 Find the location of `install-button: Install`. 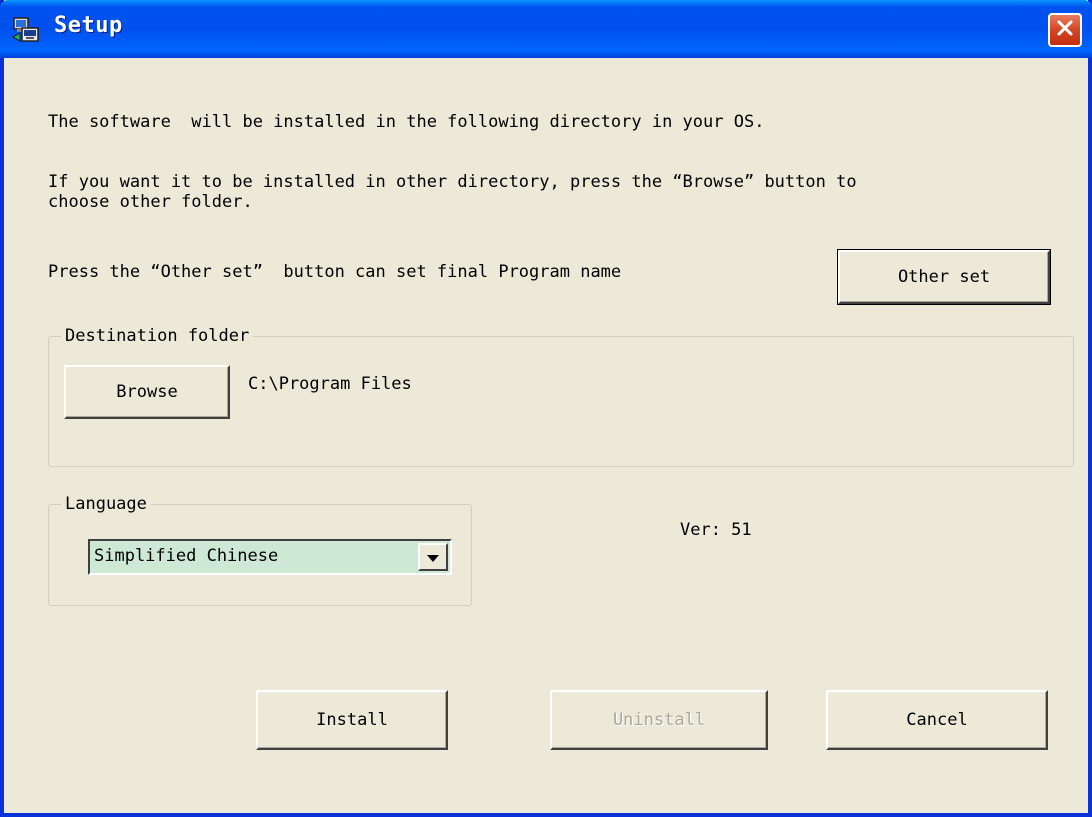

install-button: Install is located at coordinates (352, 720).